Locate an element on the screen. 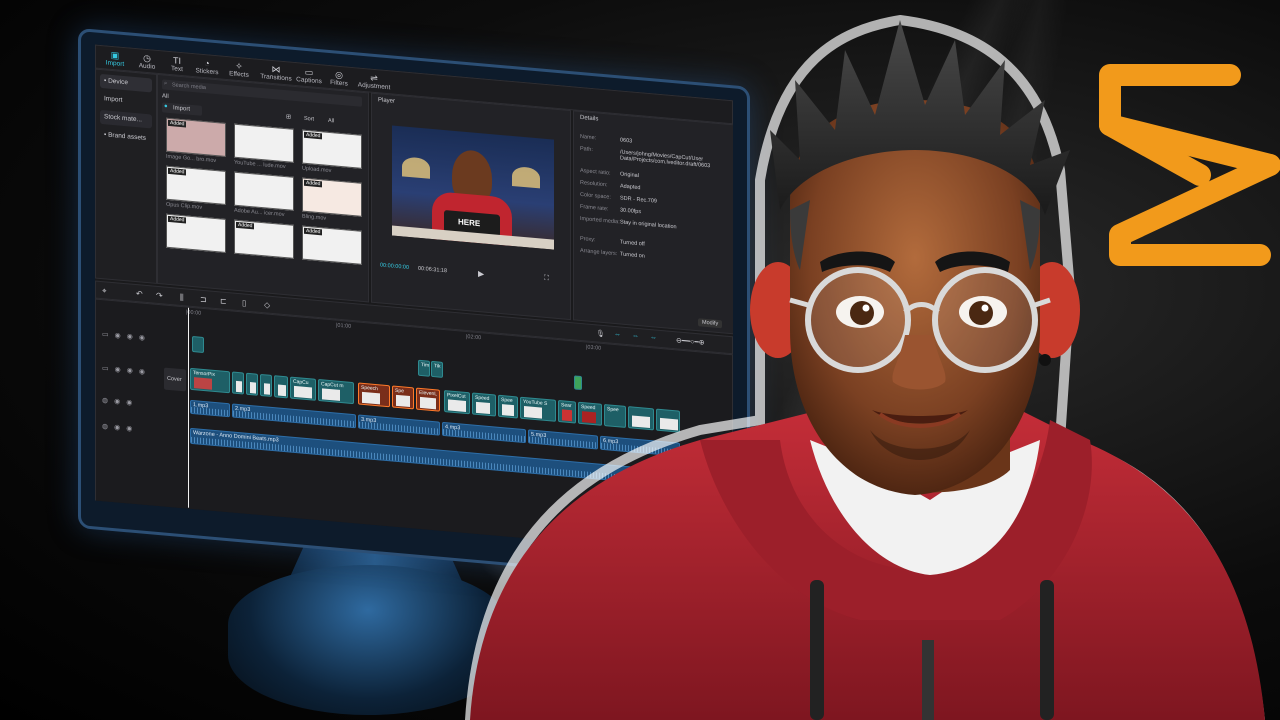  left-eye-highlight is located at coordinates (866, 308).